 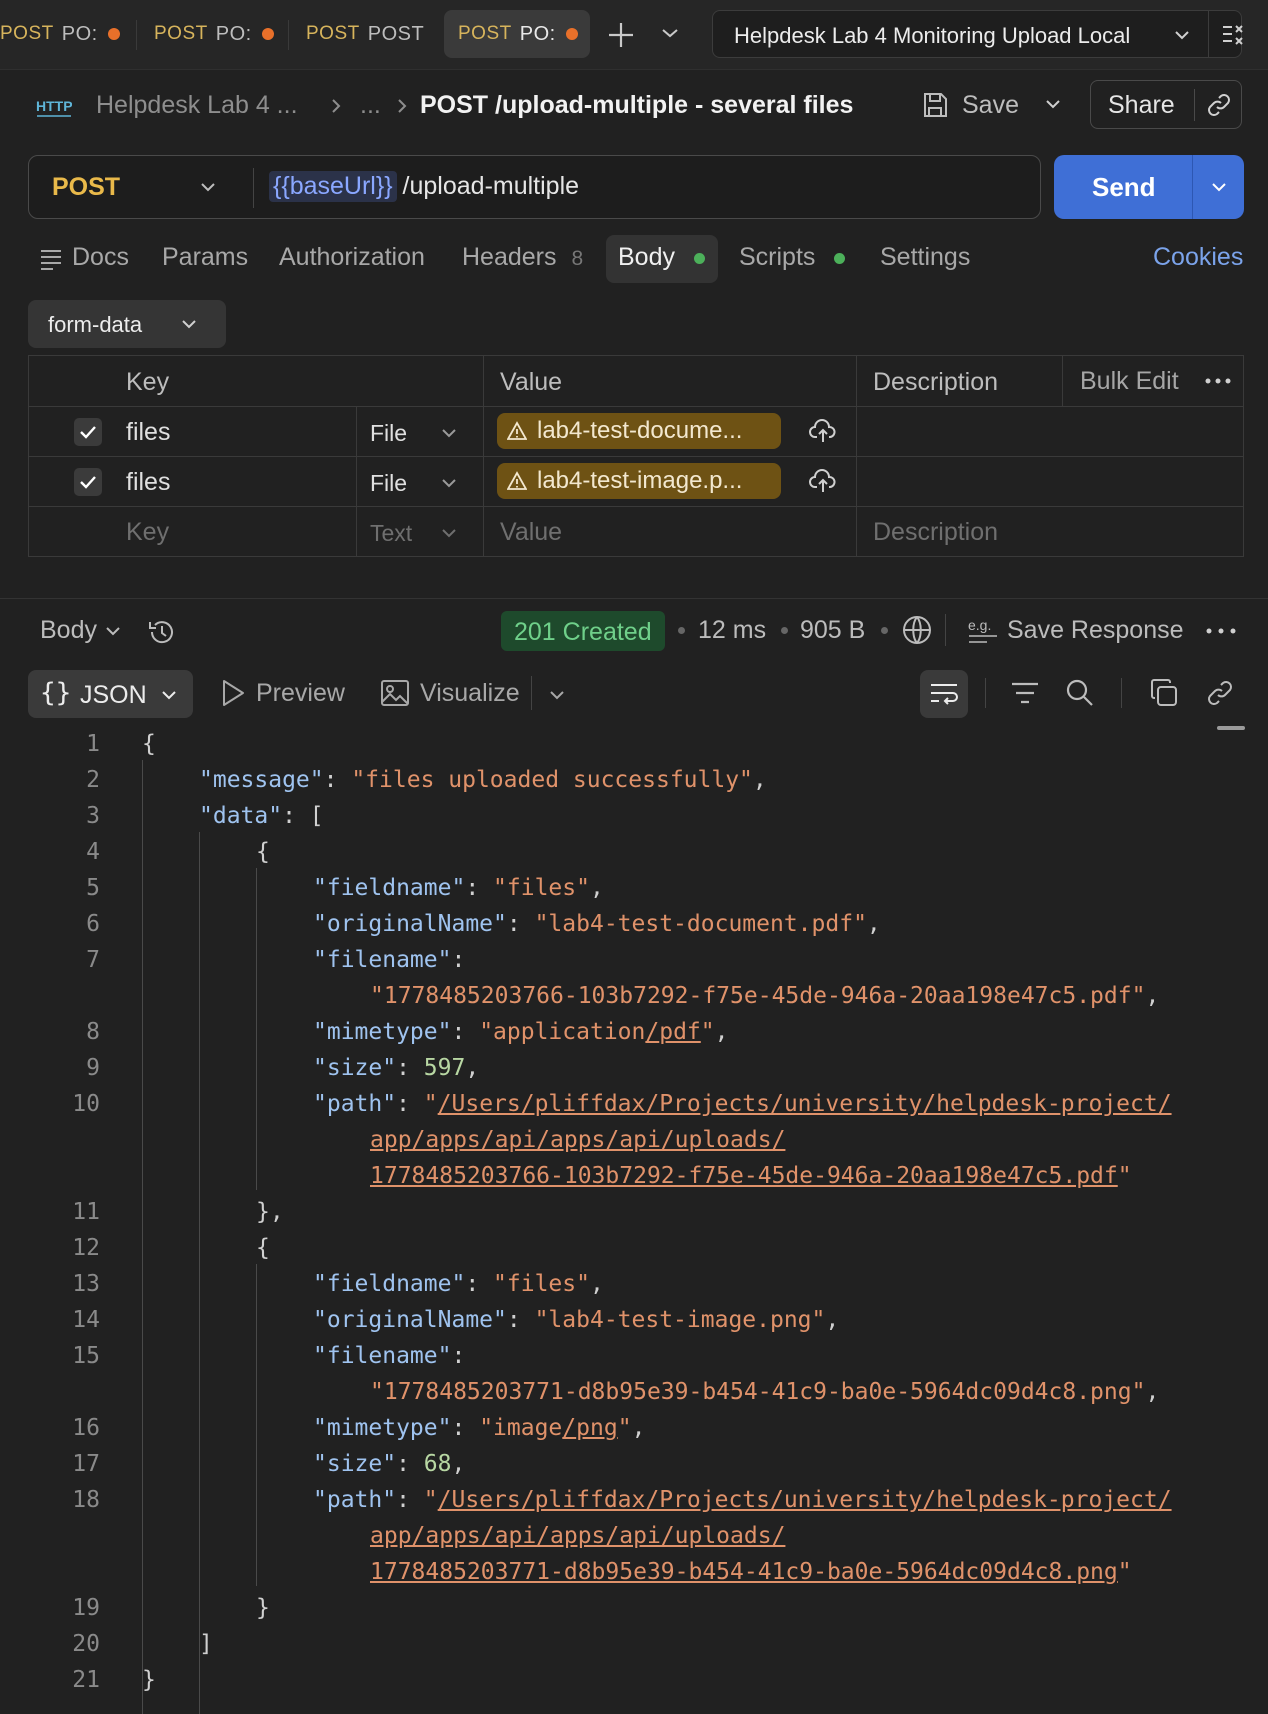 I want to click on url-input: {{baseUrl}} /upload-multiple, so click(x=424, y=186).